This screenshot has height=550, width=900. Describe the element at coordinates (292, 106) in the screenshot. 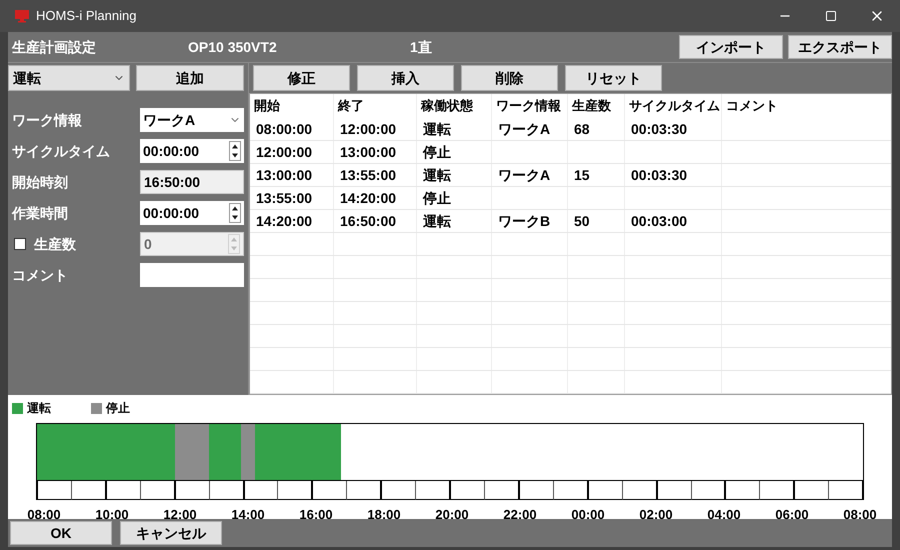

I see `column-header: 開始` at that location.